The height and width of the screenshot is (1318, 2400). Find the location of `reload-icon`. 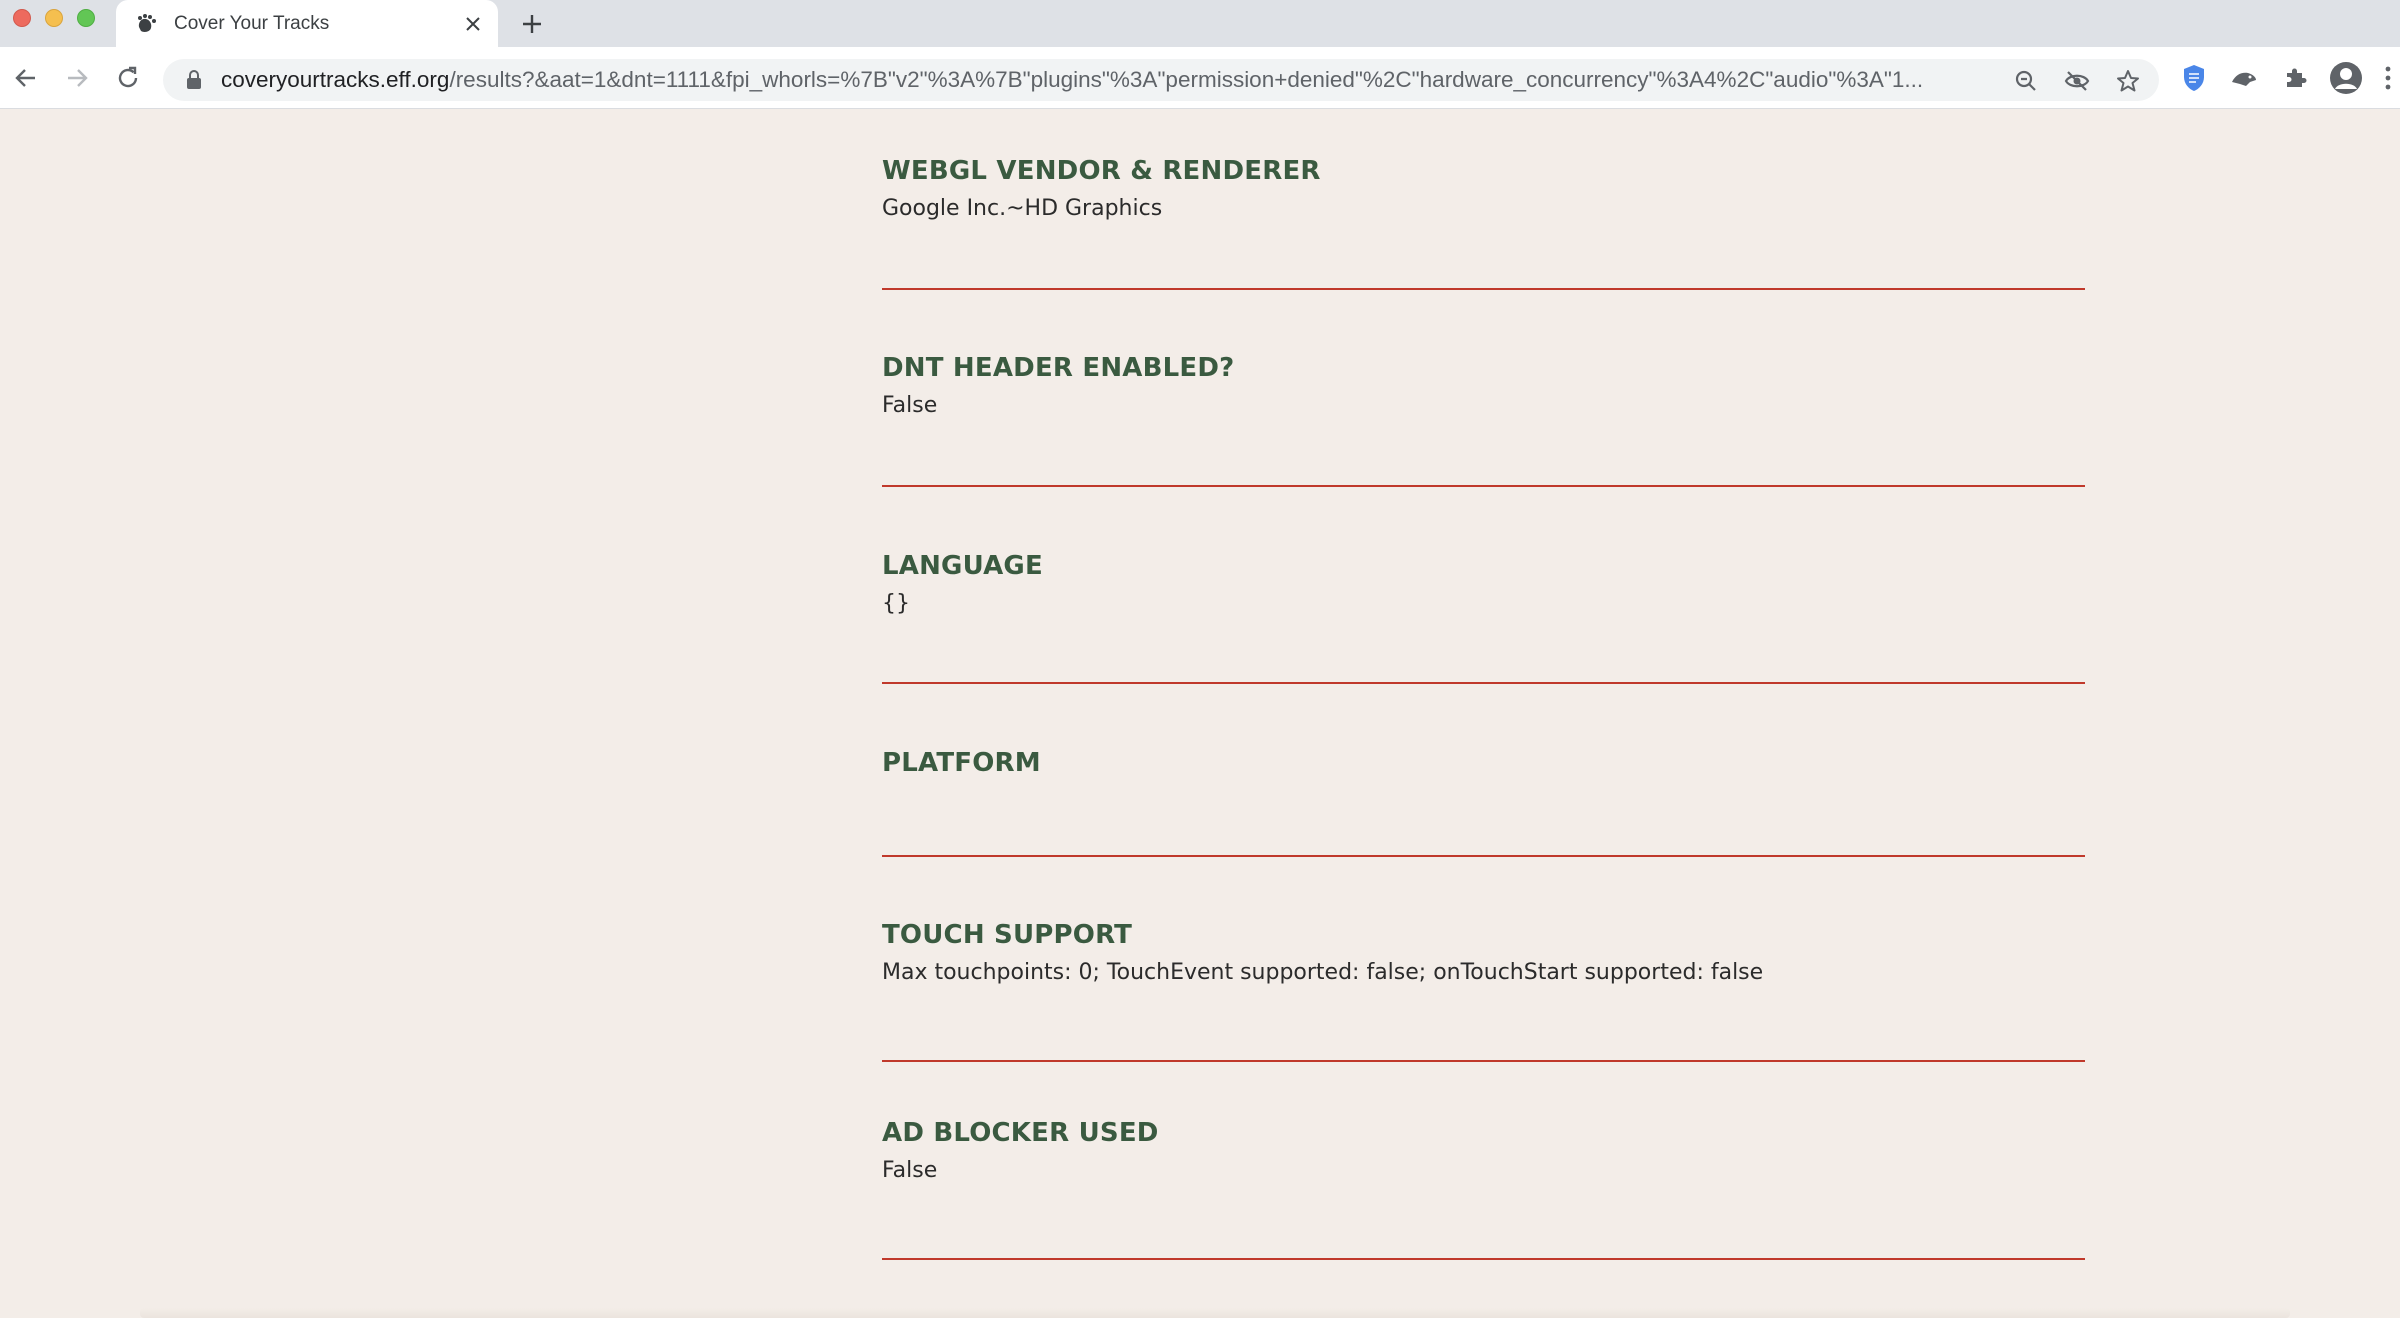

reload-icon is located at coordinates (128, 78).